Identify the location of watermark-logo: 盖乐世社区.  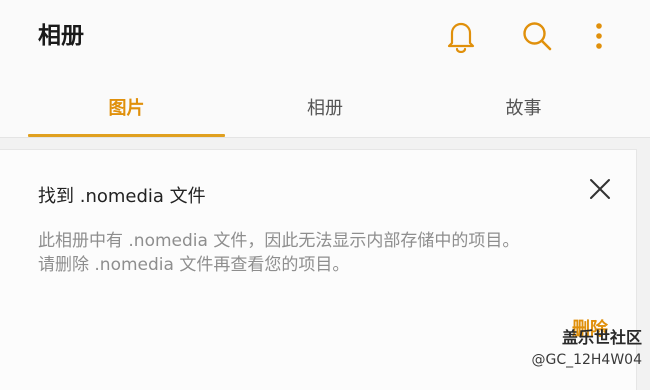
(601, 337).